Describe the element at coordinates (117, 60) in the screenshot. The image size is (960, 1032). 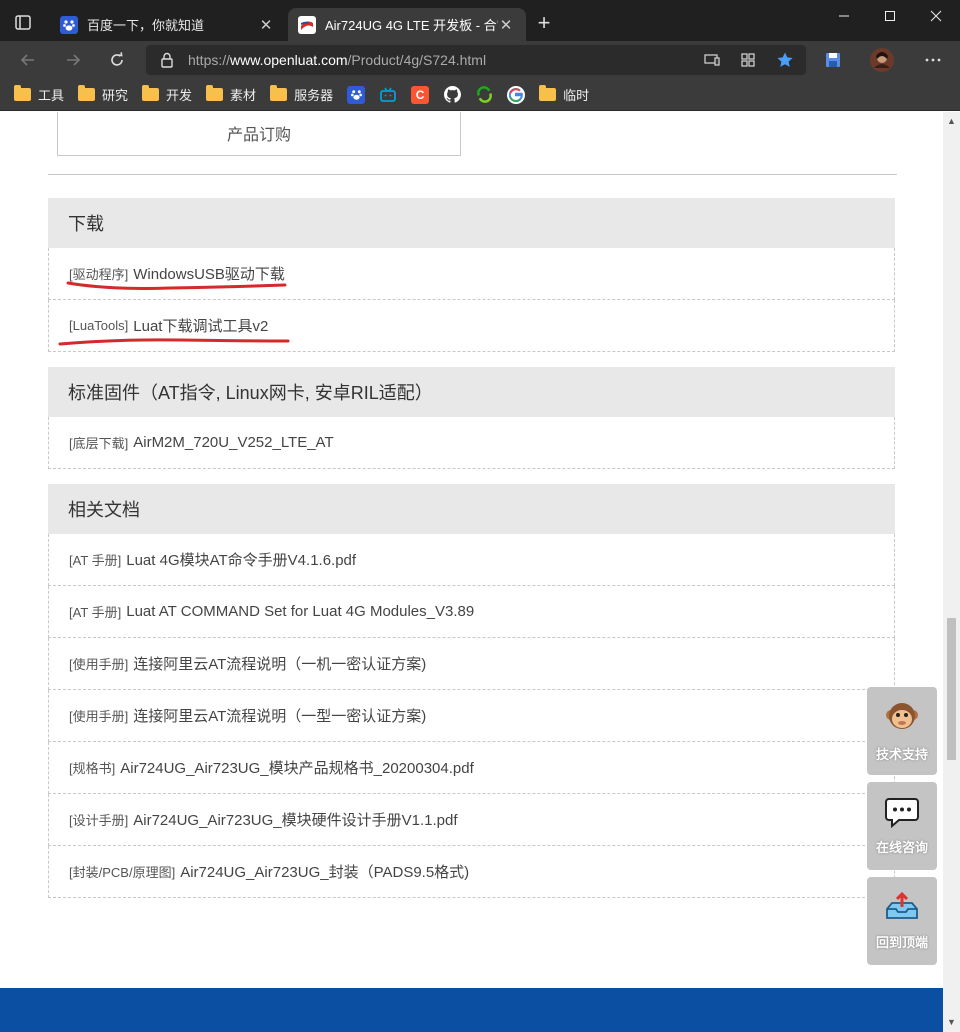
I see `refresh-icon` at that location.